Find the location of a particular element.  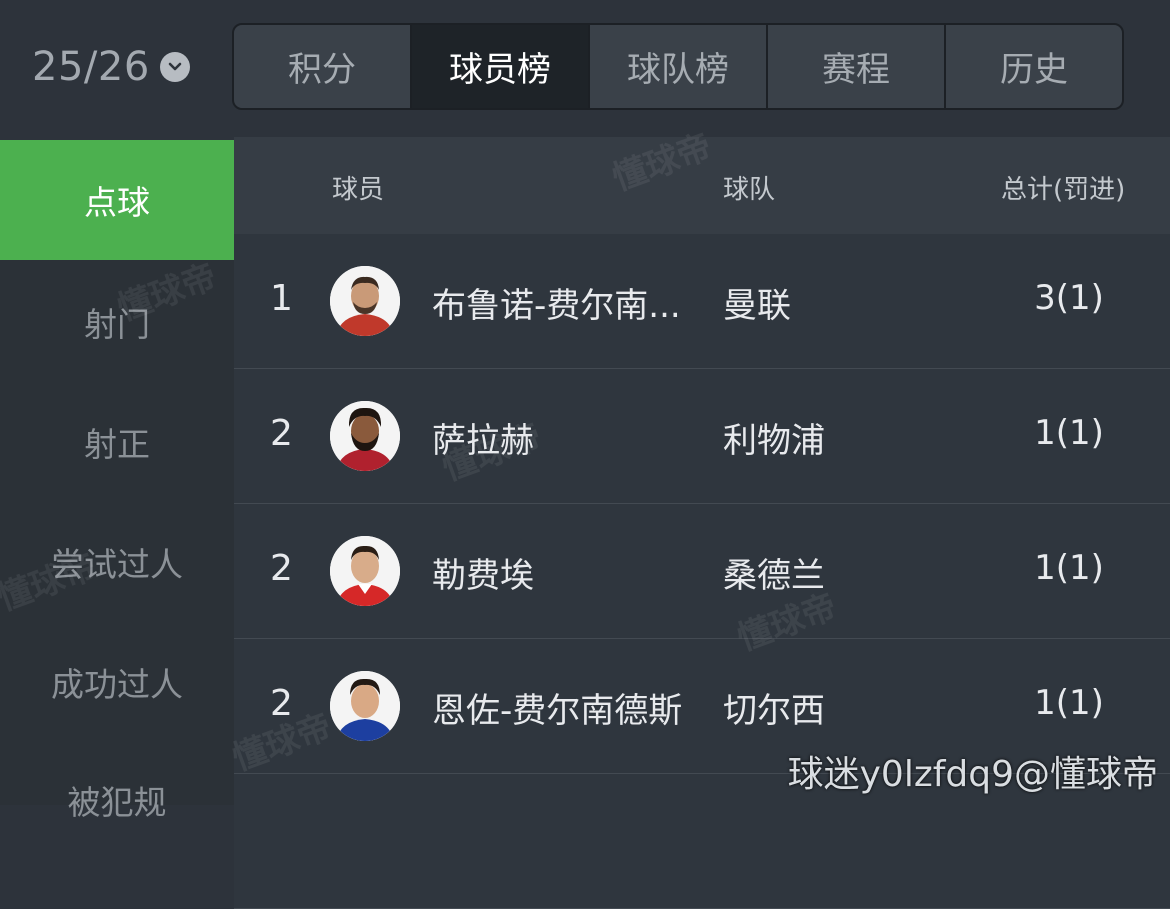

sidebar-item-shots-on-target: 射正 is located at coordinates (117, 442).